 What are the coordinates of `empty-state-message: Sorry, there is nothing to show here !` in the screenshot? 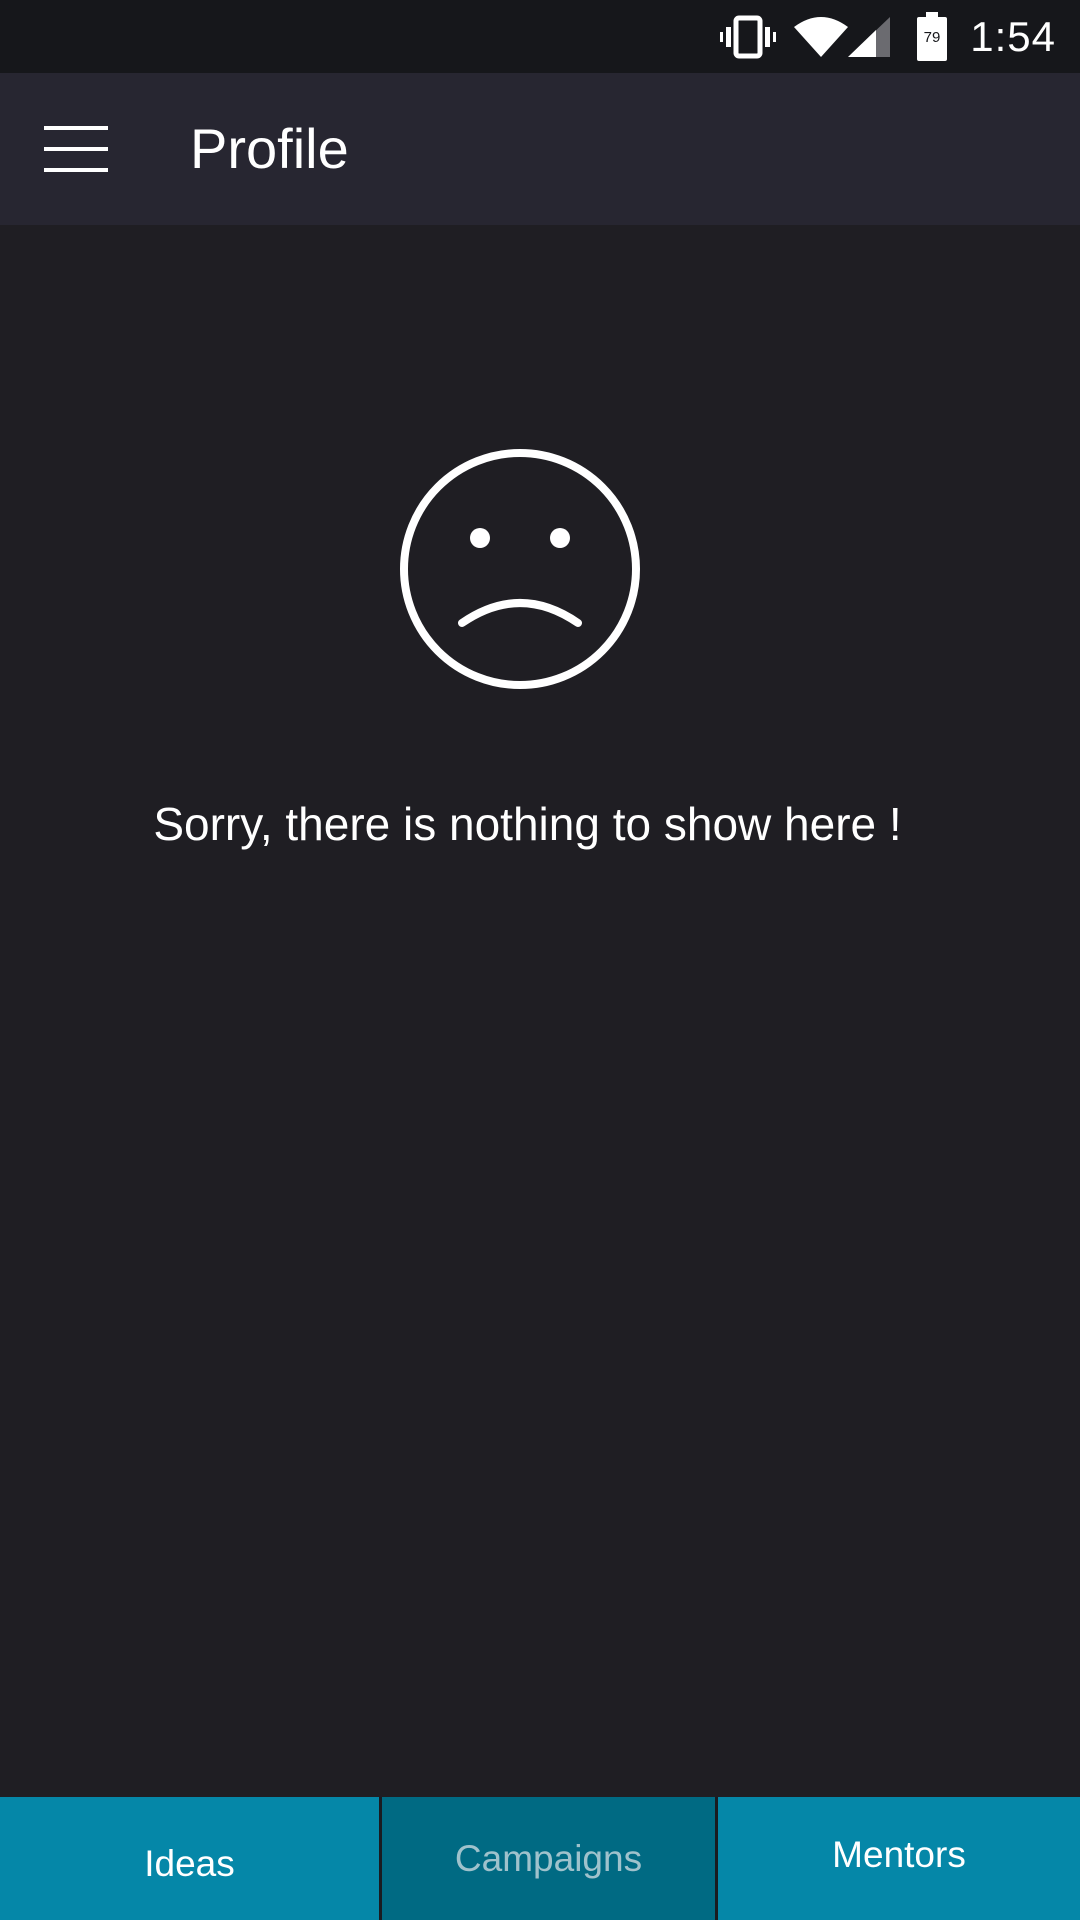 It's located at (527, 824).